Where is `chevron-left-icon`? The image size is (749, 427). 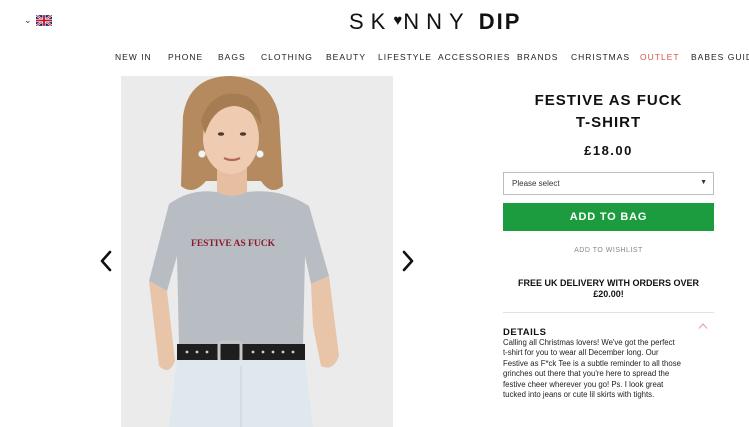 chevron-left-icon is located at coordinates (106, 261).